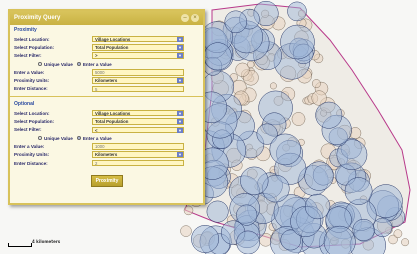  I want to click on optional-enter-value-input: 1000, so click(138, 146).